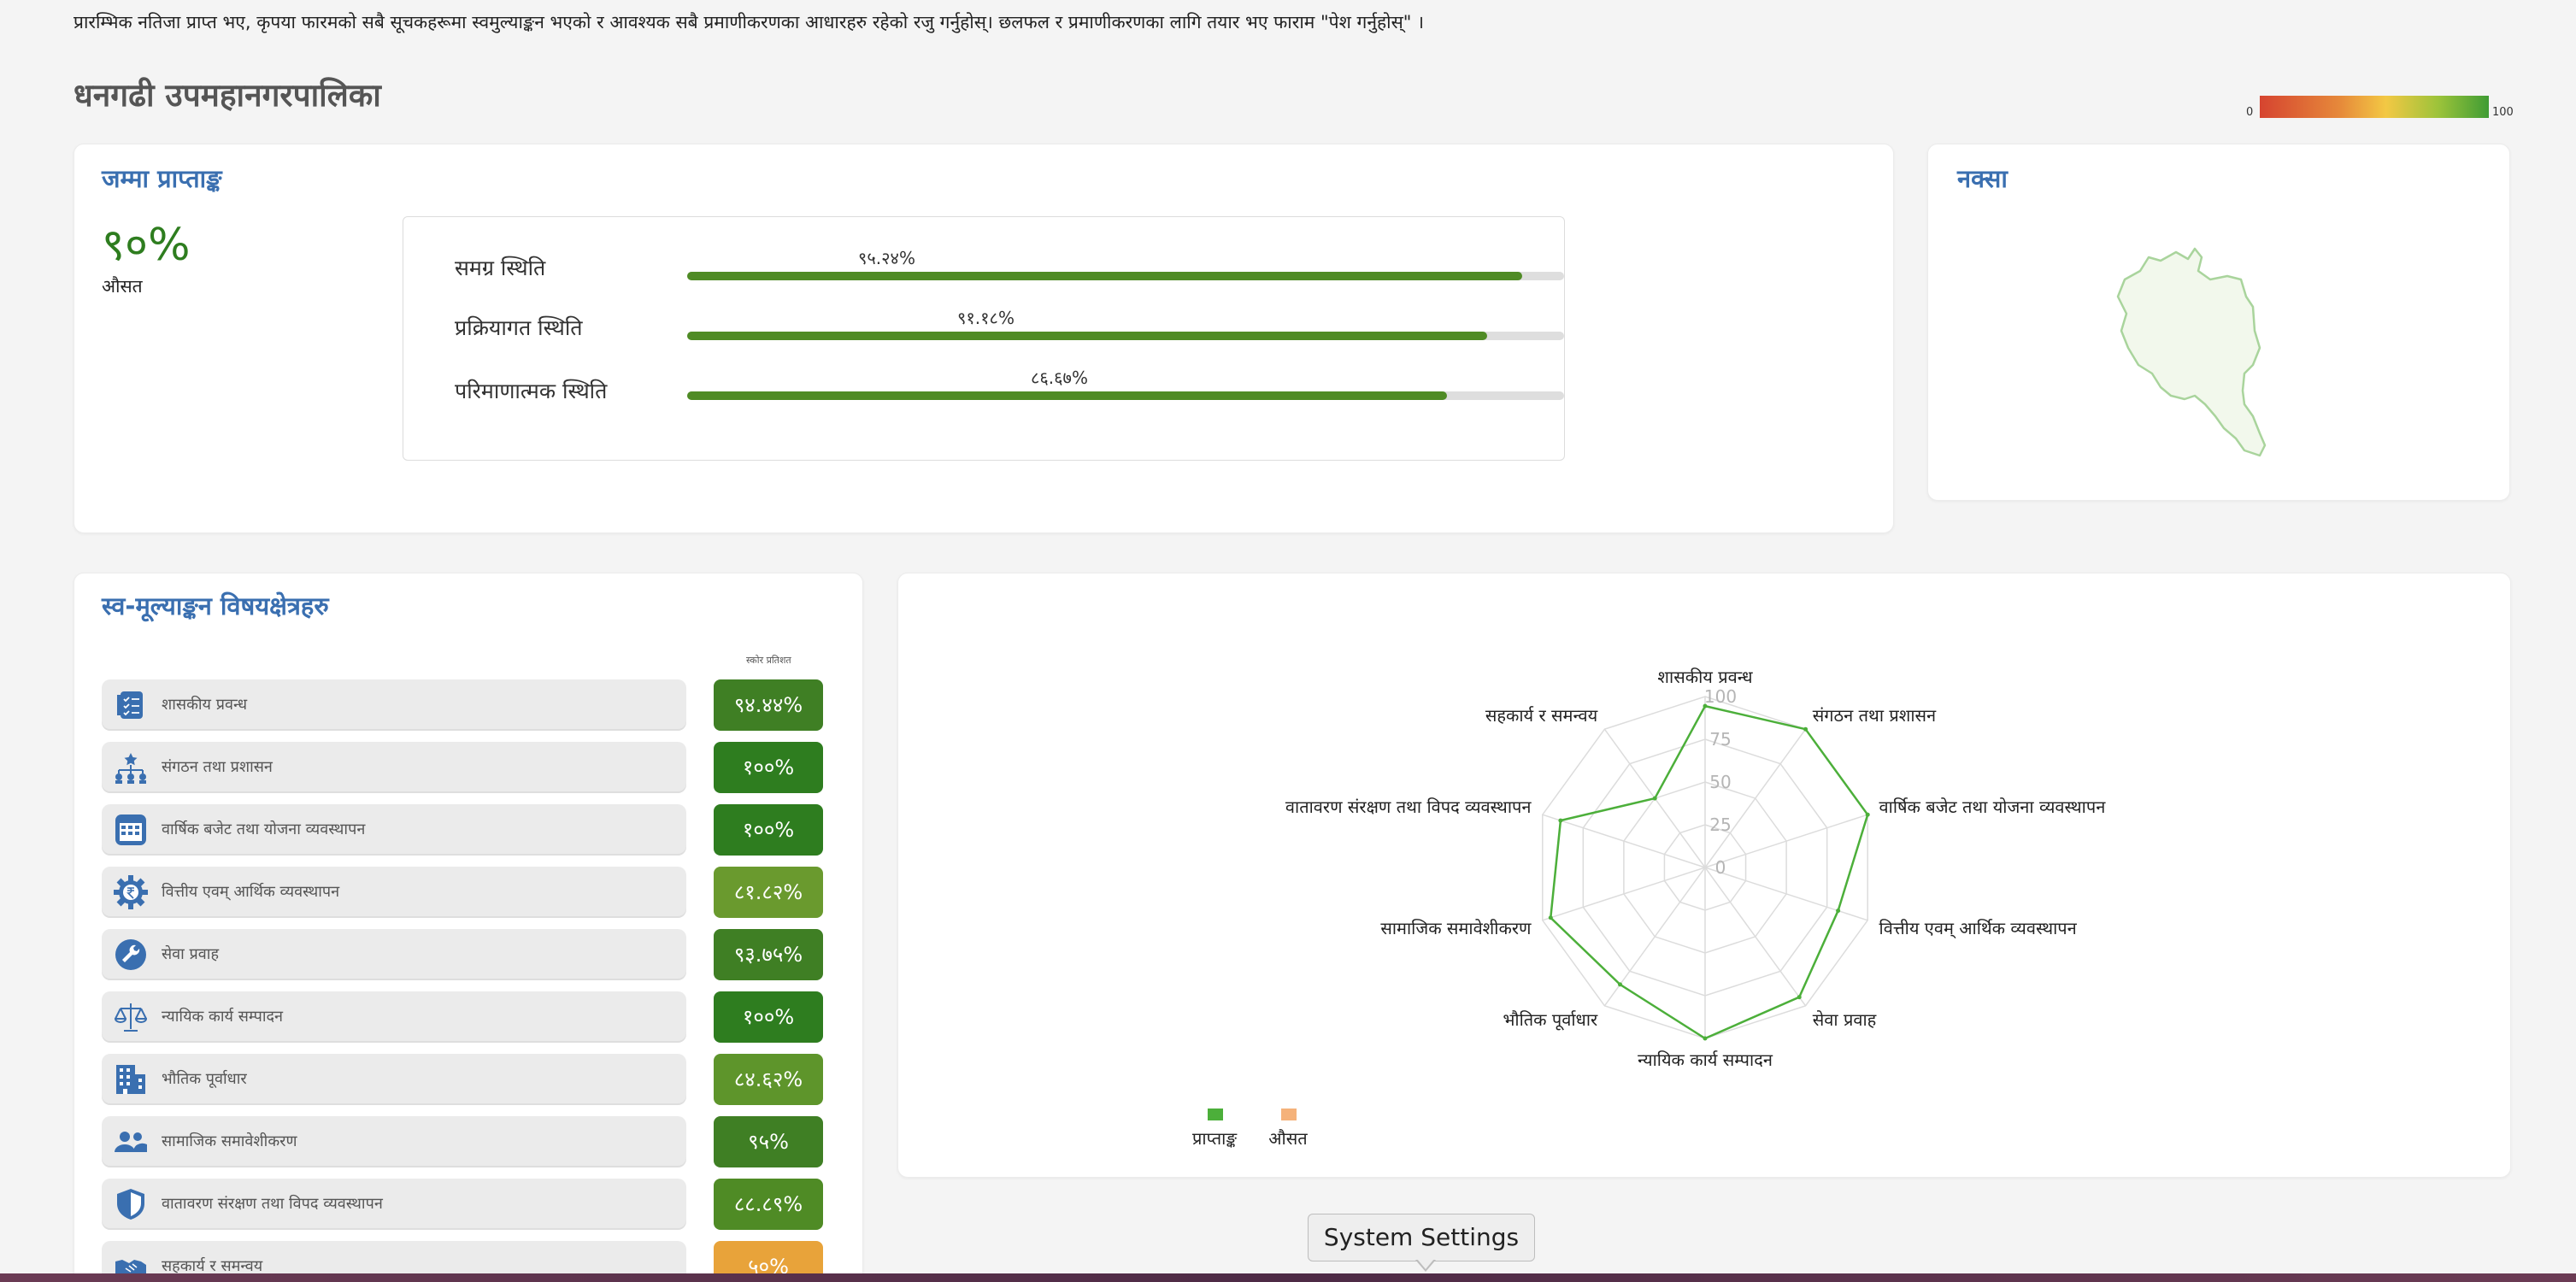  I want to click on area-row: शासकीय प्रवन्ध ९४.४४%, so click(465, 705).